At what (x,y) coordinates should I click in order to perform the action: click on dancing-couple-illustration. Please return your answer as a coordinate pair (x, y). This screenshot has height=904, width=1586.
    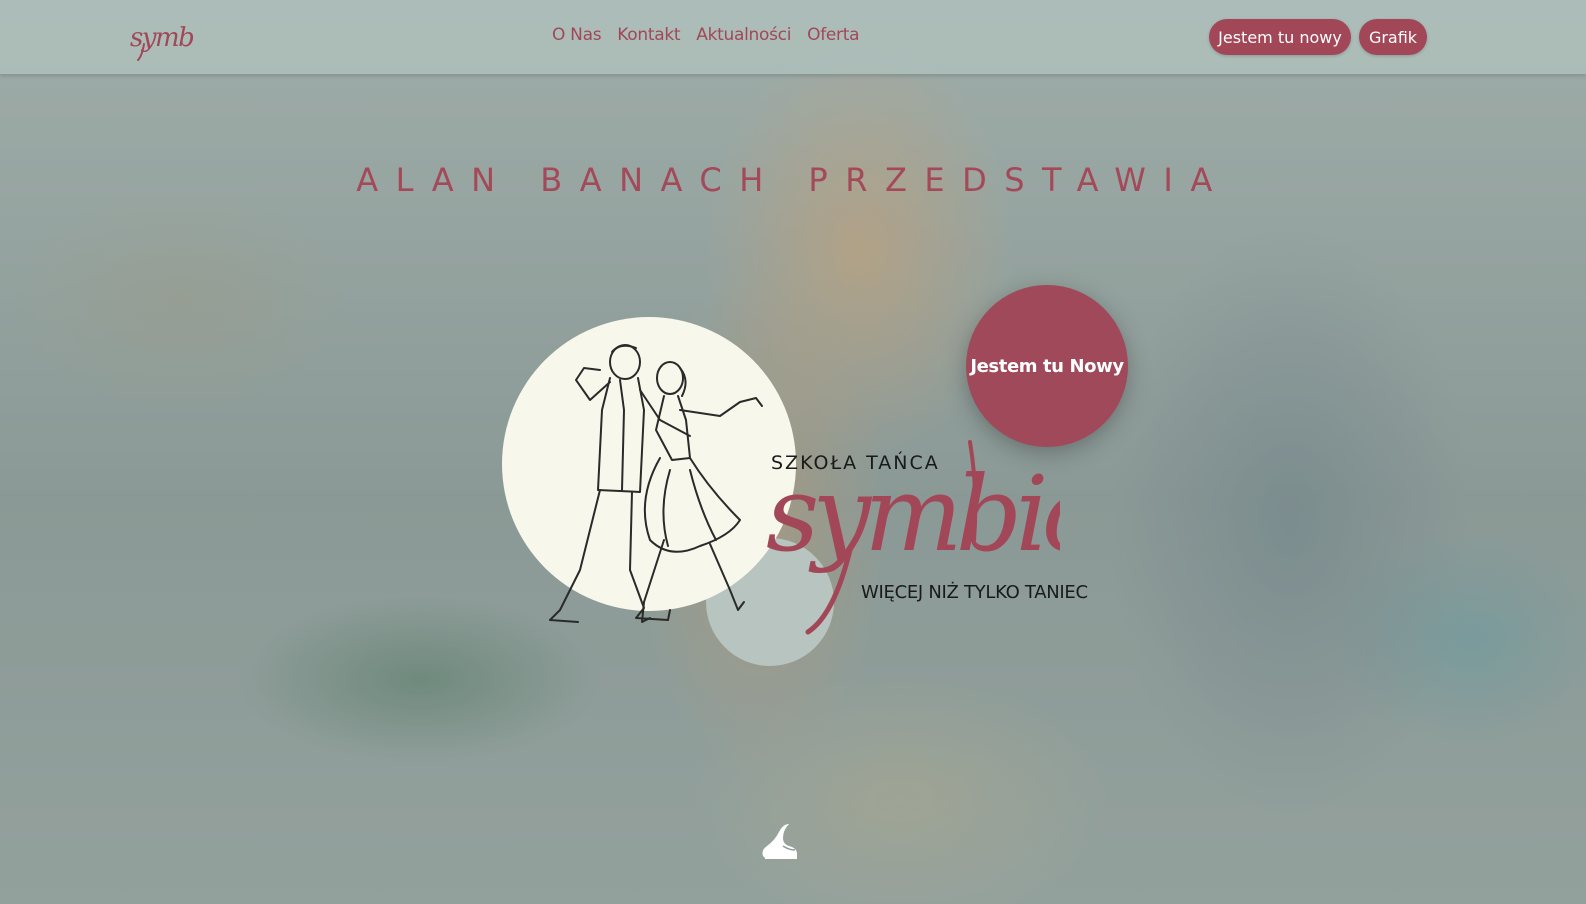
    Looking at the image, I should click on (656, 483).